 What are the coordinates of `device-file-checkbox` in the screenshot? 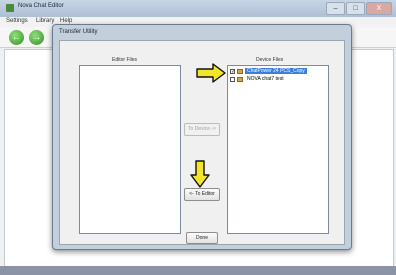 It's located at (232, 79).